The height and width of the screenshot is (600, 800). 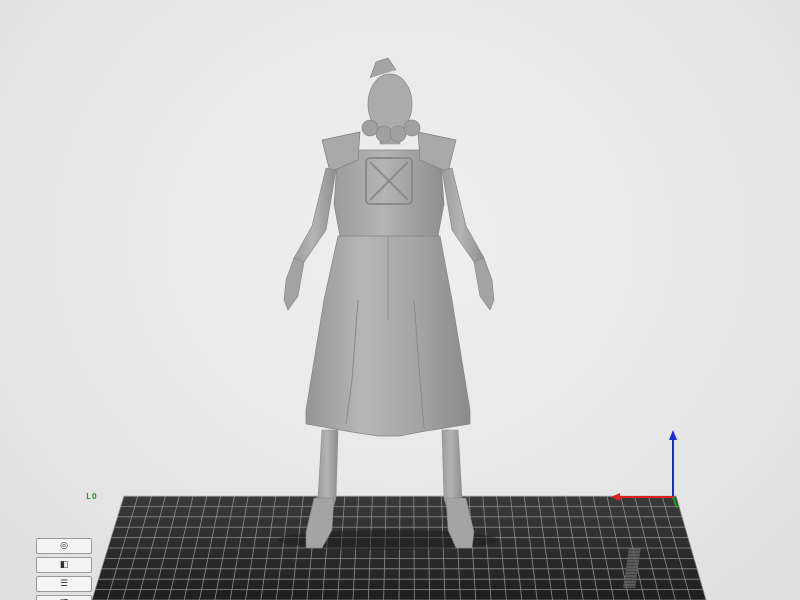 I want to click on view-layers-icon: ☰, so click(x=64, y=583).